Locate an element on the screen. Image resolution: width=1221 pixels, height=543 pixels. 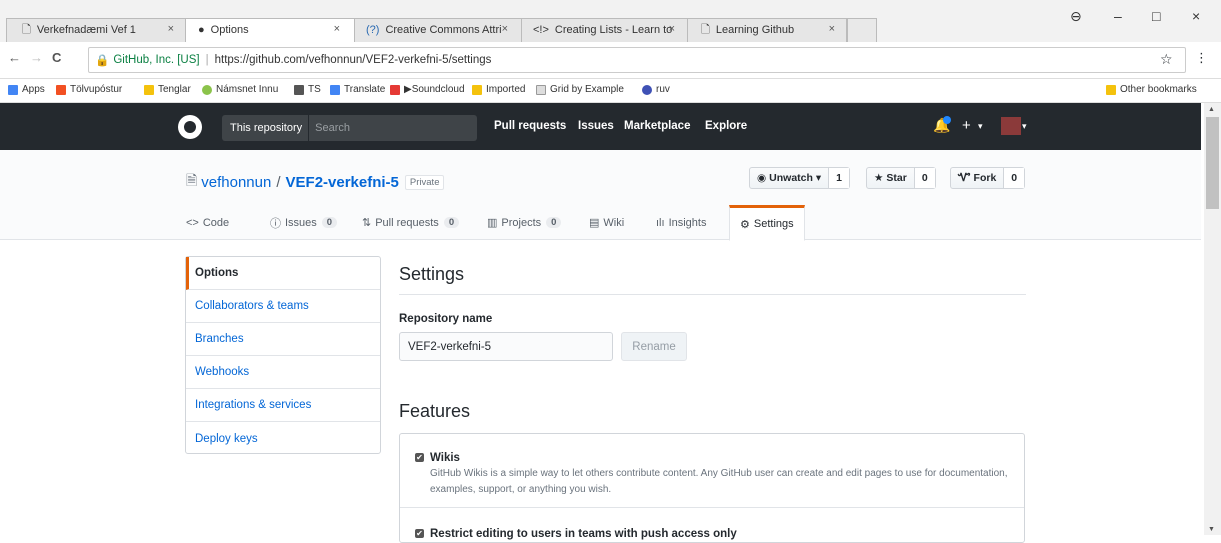
menu-item-options: Options is located at coordinates (283, 273).